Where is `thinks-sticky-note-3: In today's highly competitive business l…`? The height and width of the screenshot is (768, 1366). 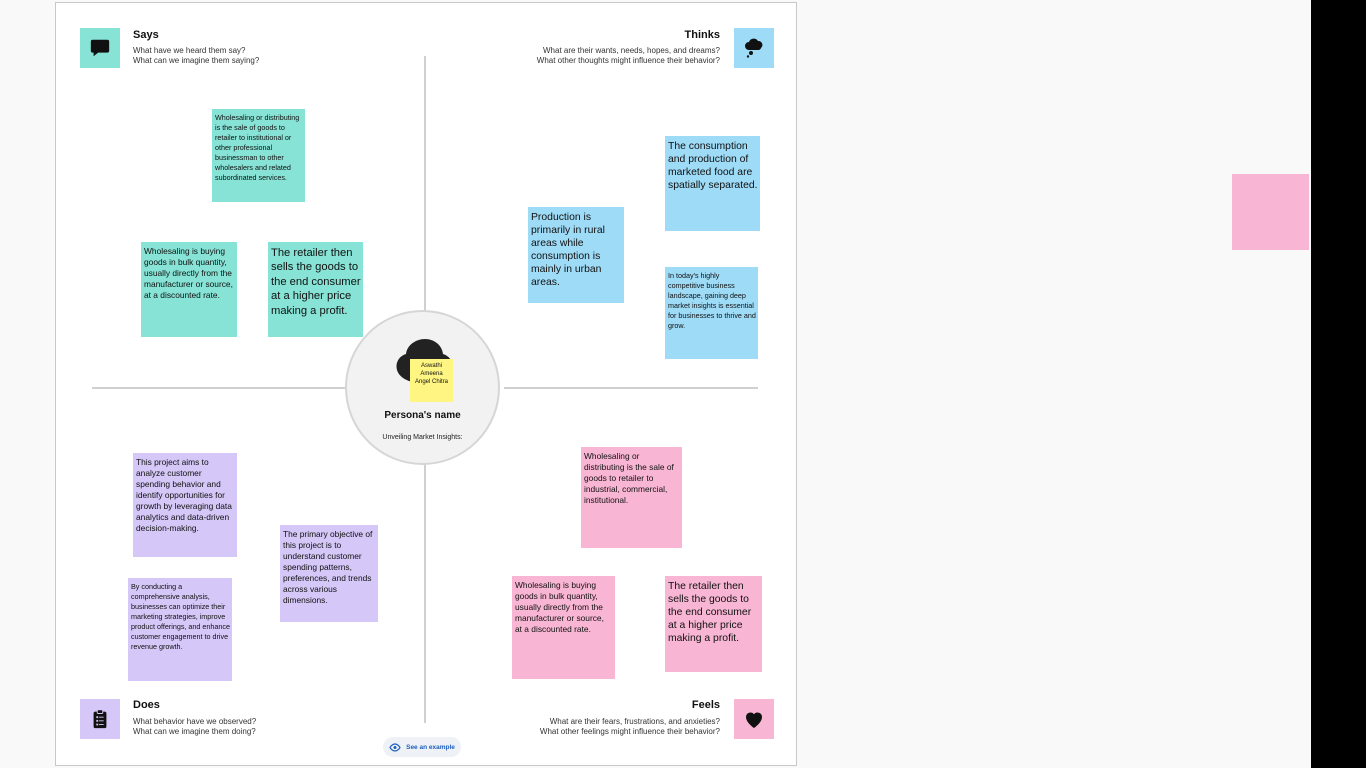
thinks-sticky-note-3: In today's highly competitive business l… is located at coordinates (711, 313).